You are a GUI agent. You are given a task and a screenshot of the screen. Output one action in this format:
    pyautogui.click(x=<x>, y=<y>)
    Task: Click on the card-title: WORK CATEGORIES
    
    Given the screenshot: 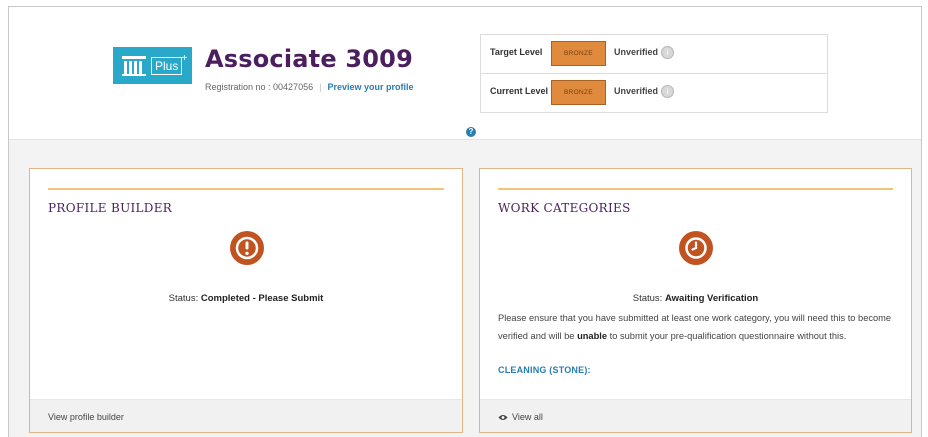 What is the action you would take?
    pyautogui.click(x=564, y=208)
    